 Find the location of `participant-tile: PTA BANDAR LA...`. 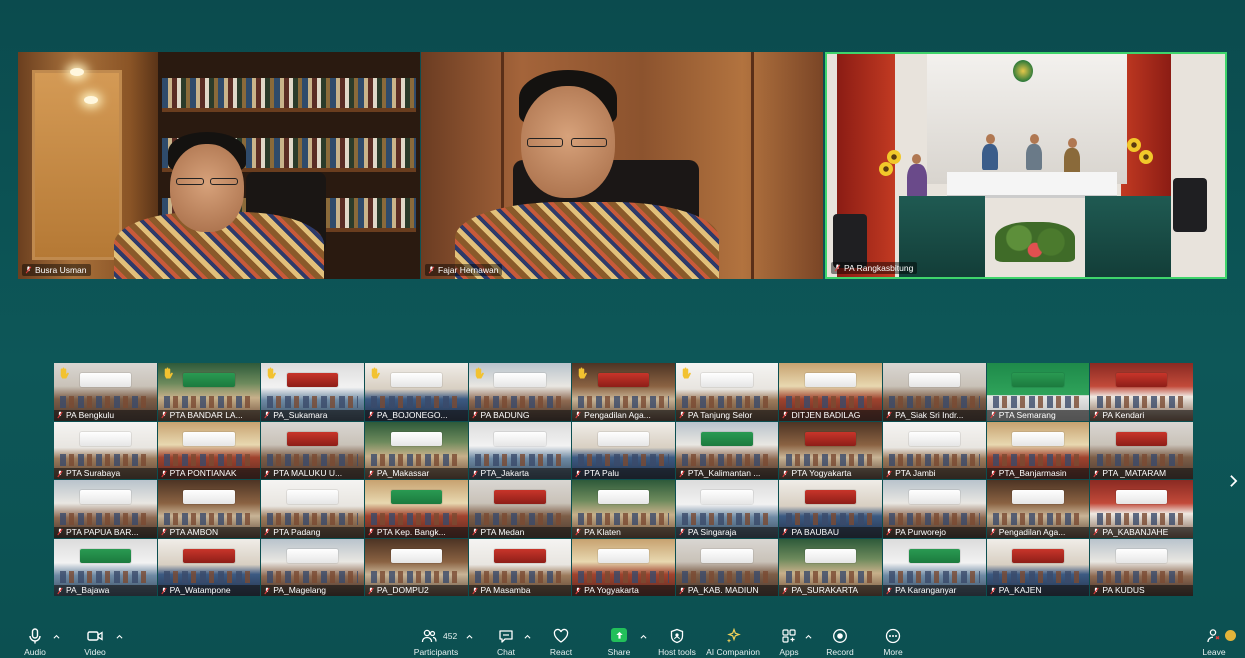

participant-tile: PTA BANDAR LA... is located at coordinates (209, 392).